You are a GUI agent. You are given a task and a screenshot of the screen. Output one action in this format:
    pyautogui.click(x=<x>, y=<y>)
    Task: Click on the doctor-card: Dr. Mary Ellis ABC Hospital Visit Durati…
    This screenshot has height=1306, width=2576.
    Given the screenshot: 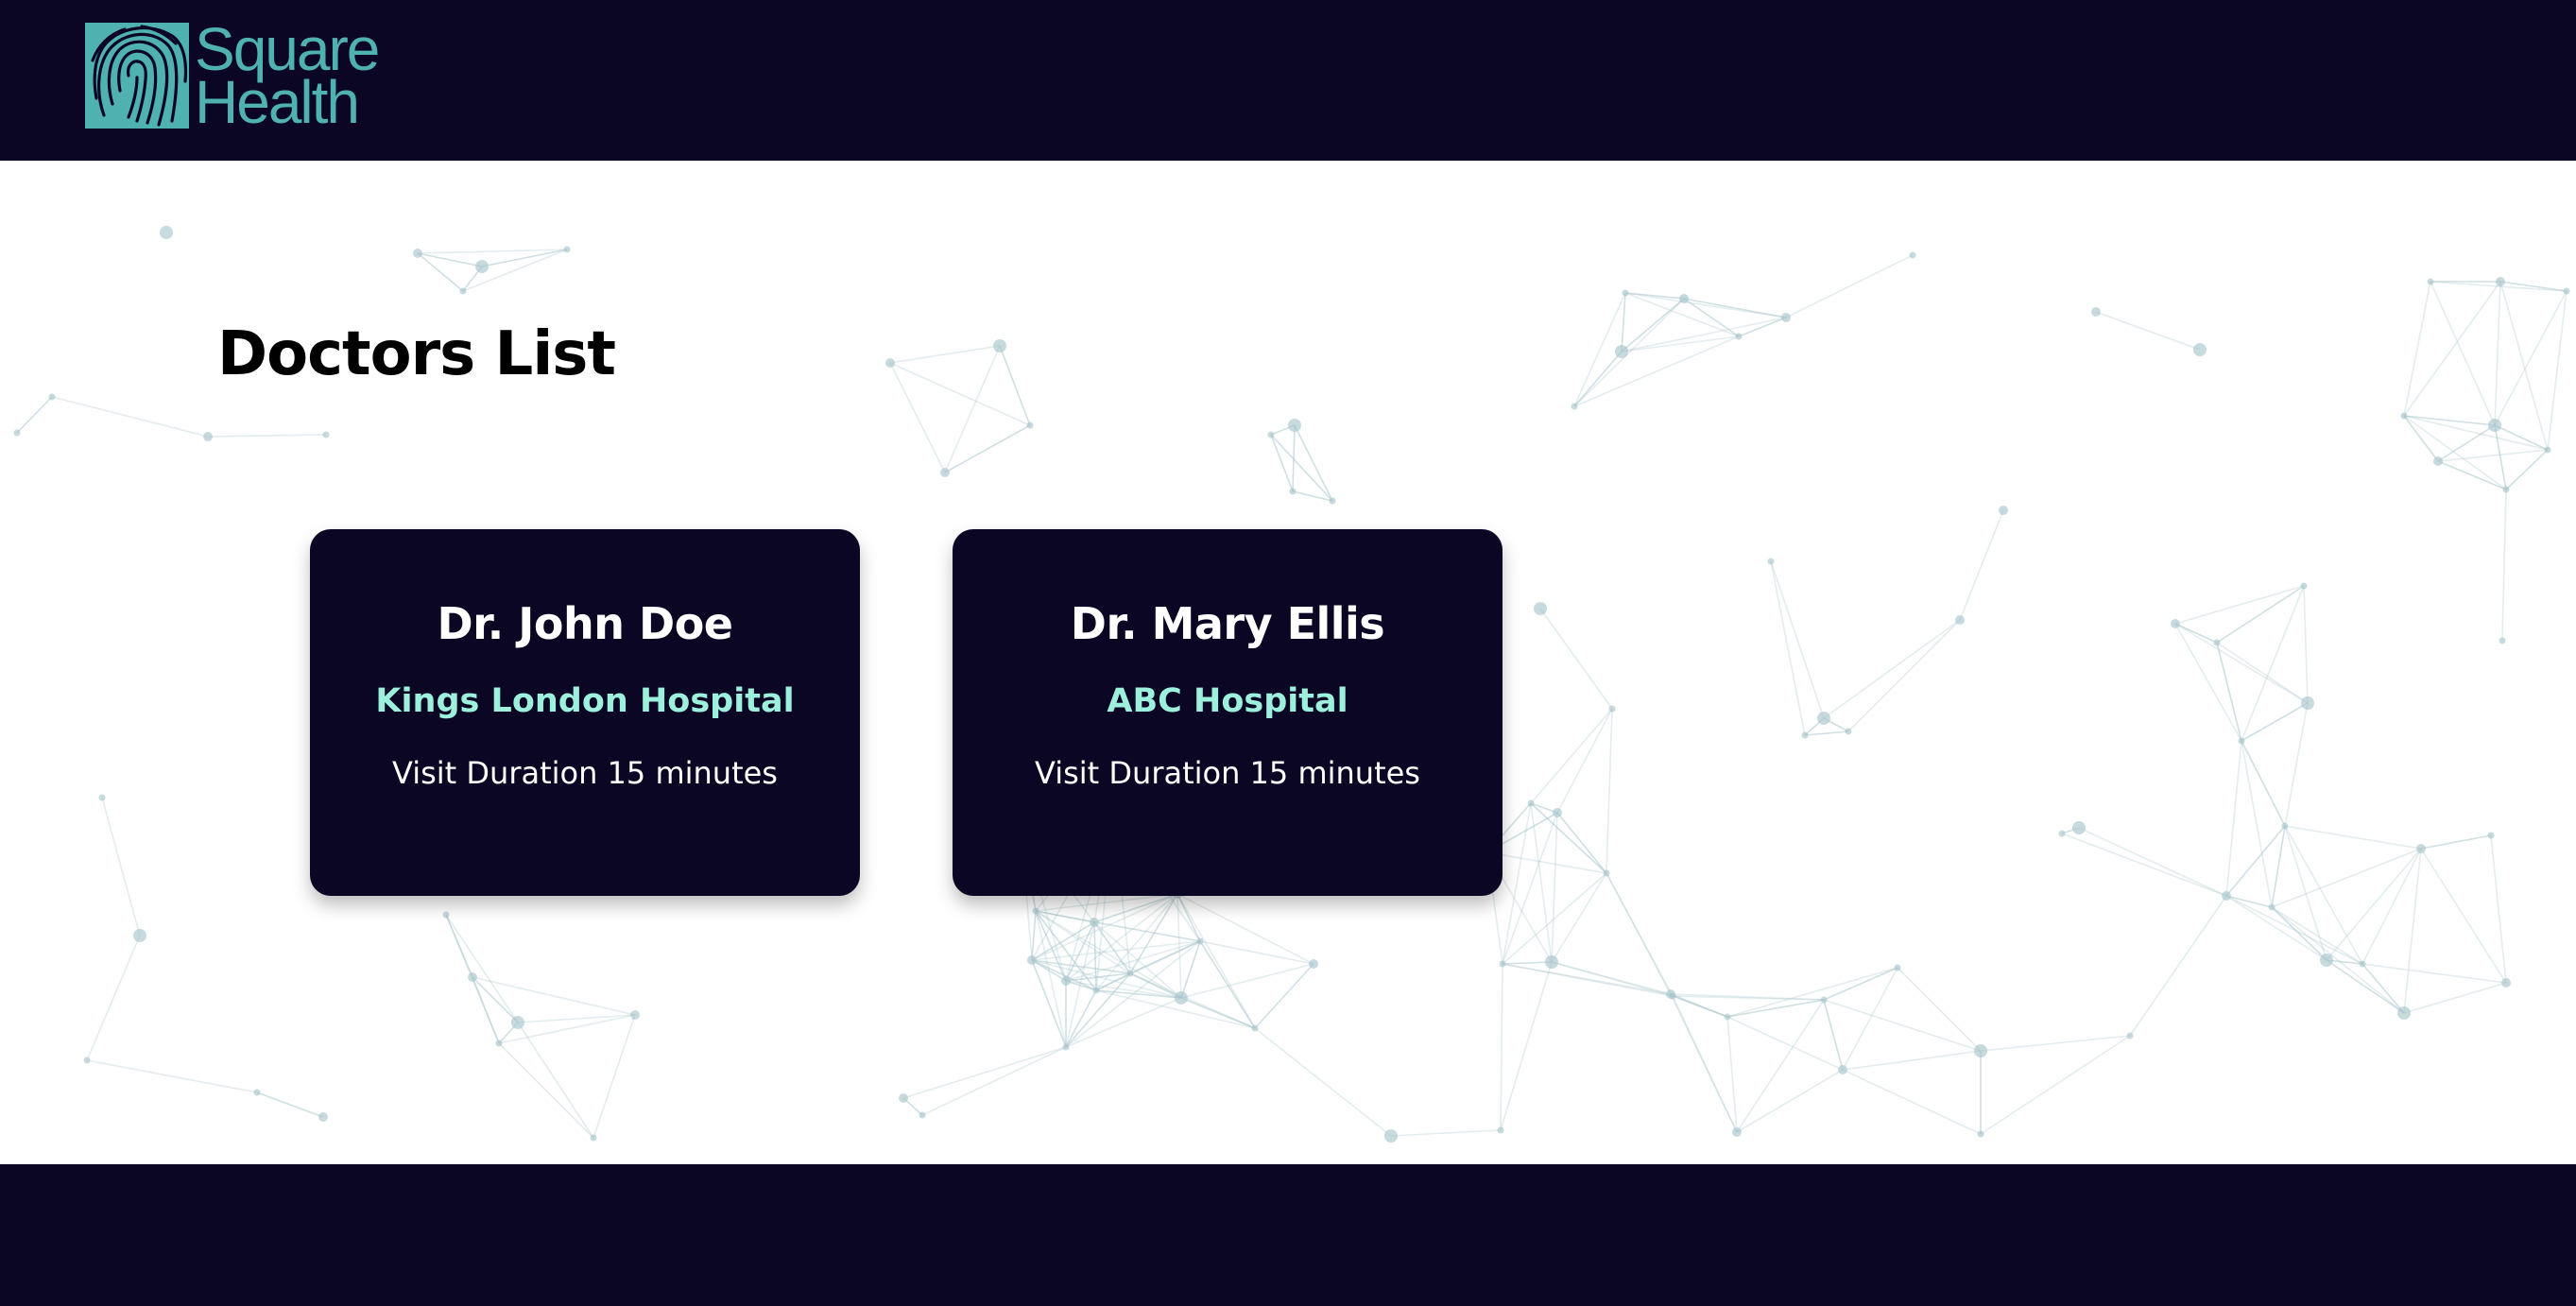 What is the action you would take?
    pyautogui.click(x=1228, y=712)
    